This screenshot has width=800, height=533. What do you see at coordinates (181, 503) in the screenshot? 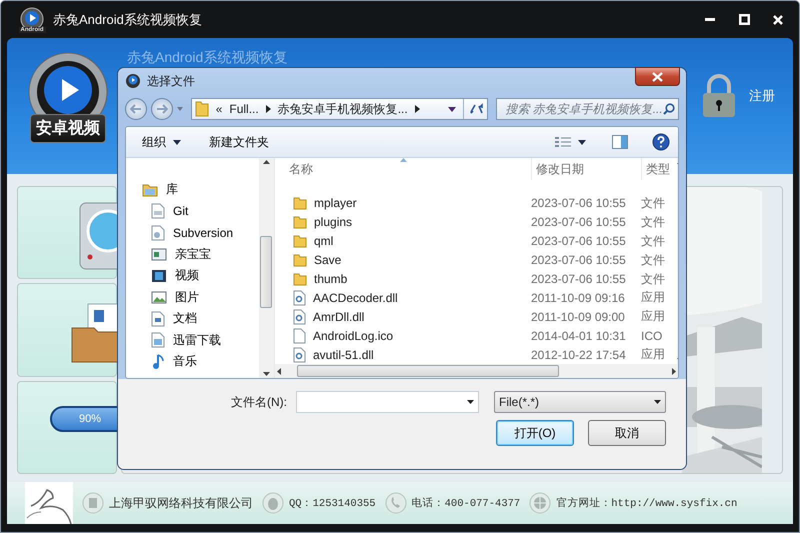
I see `company-name: 上海甲驭网络科技有限公司` at bounding box center [181, 503].